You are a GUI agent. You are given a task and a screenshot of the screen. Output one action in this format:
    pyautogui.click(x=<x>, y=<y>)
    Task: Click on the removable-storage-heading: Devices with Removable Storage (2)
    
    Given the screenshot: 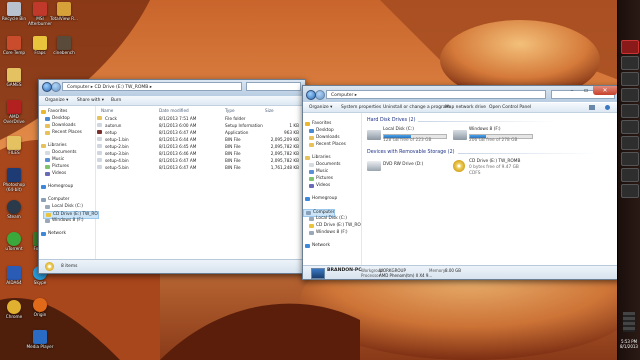 What is the action you would take?
    pyautogui.click(x=482, y=152)
    